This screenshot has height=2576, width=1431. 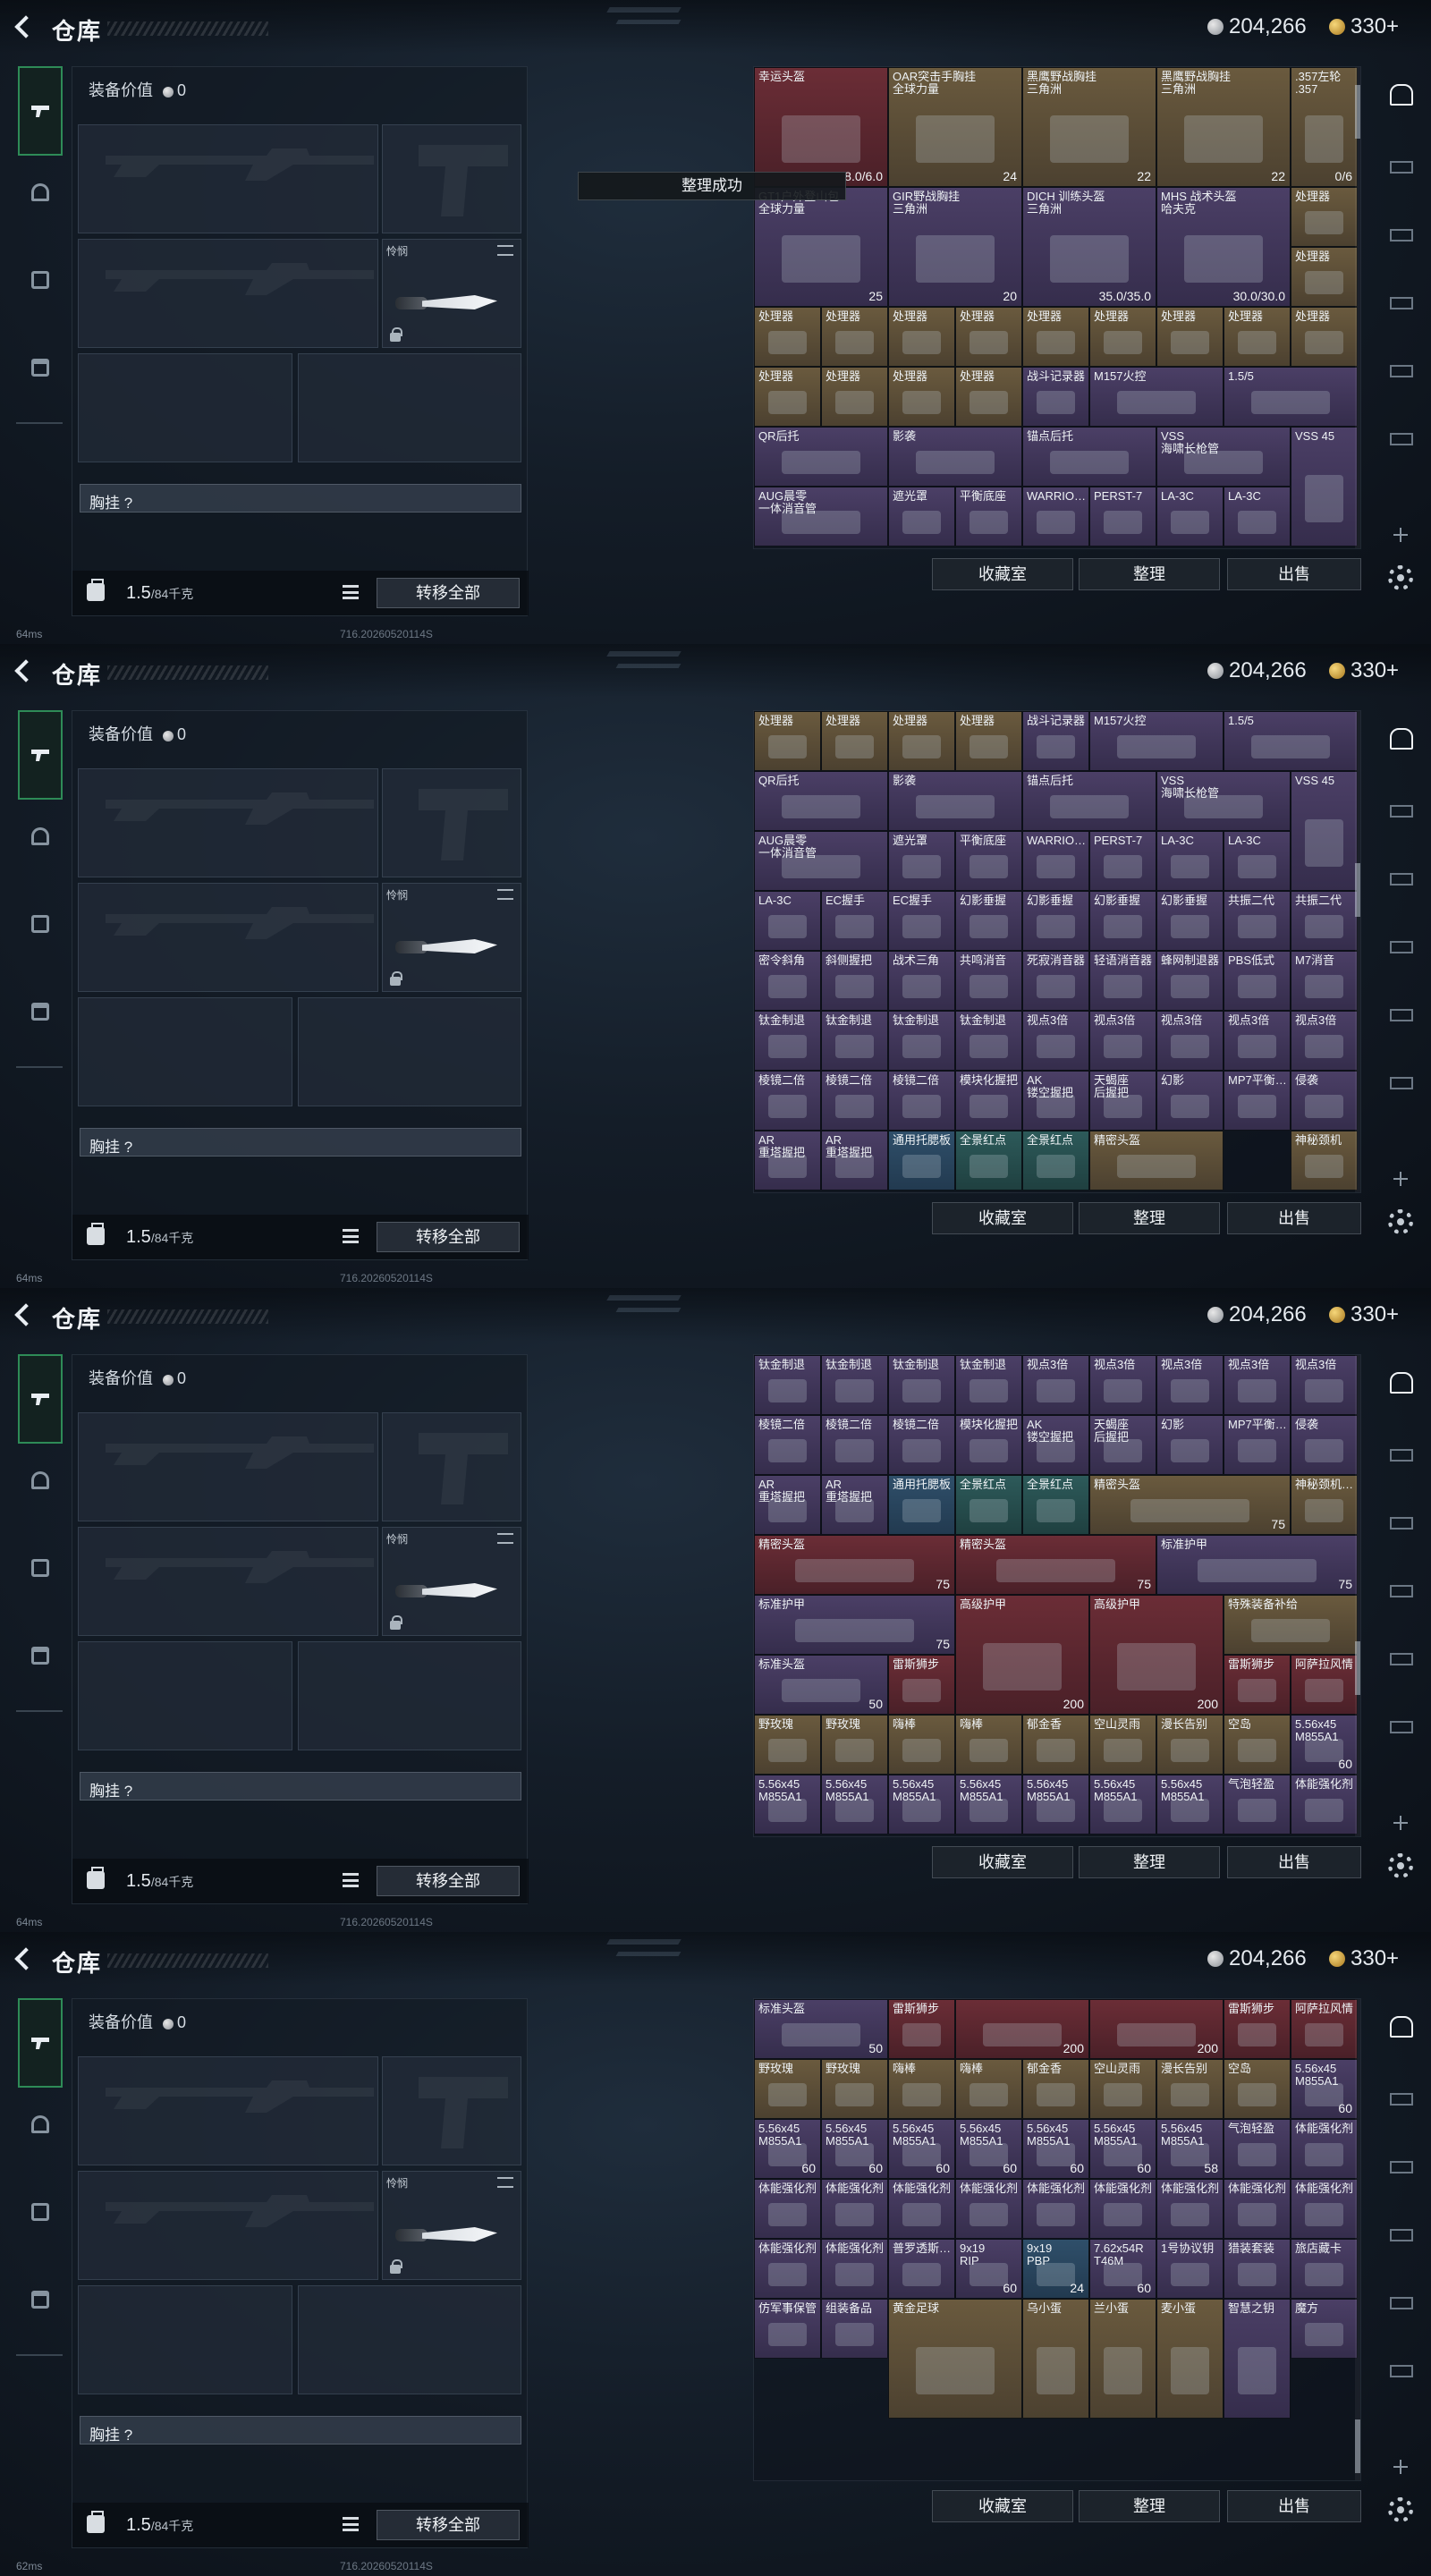 What do you see at coordinates (1056, 2359) in the screenshot?
I see `inventory-item: 乌小蛋` at bounding box center [1056, 2359].